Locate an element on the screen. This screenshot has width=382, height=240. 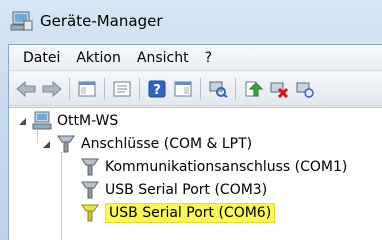
device-label: Kommunikationsanschluss (COM1) is located at coordinates (226, 167).